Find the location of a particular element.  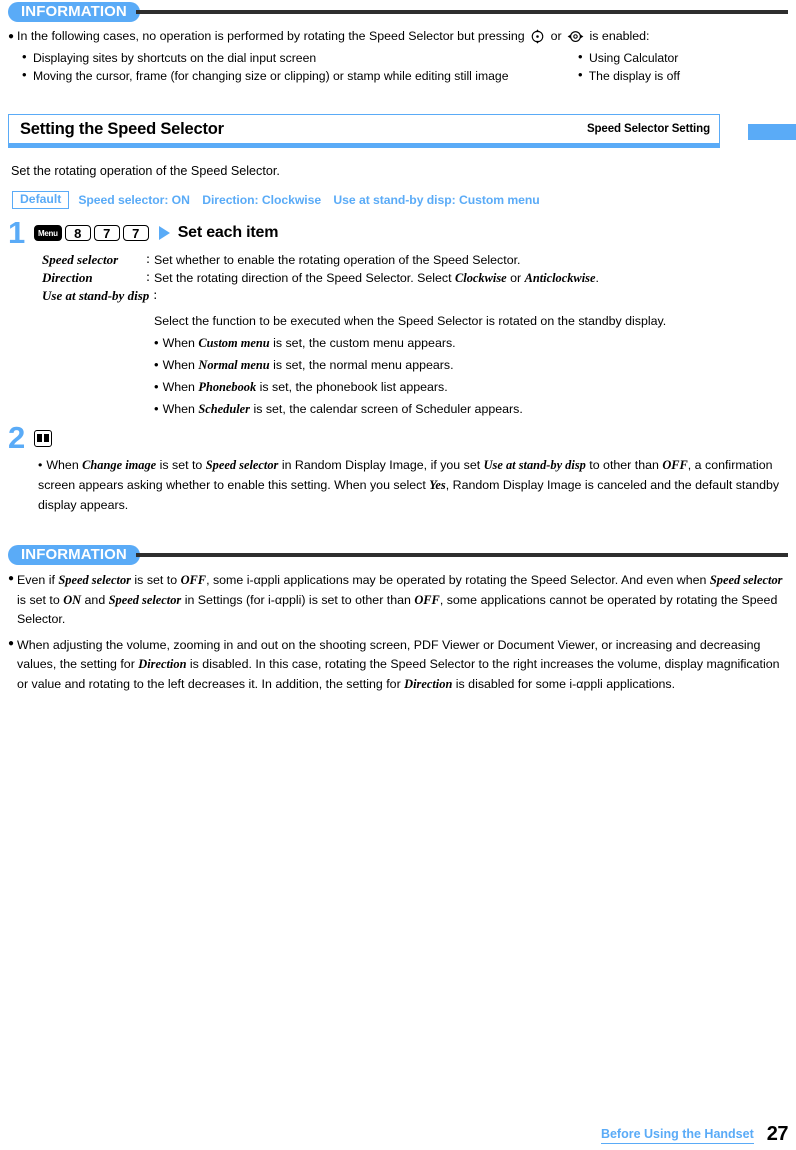

desc-emphasis: Clockwise is located at coordinates (481, 278).